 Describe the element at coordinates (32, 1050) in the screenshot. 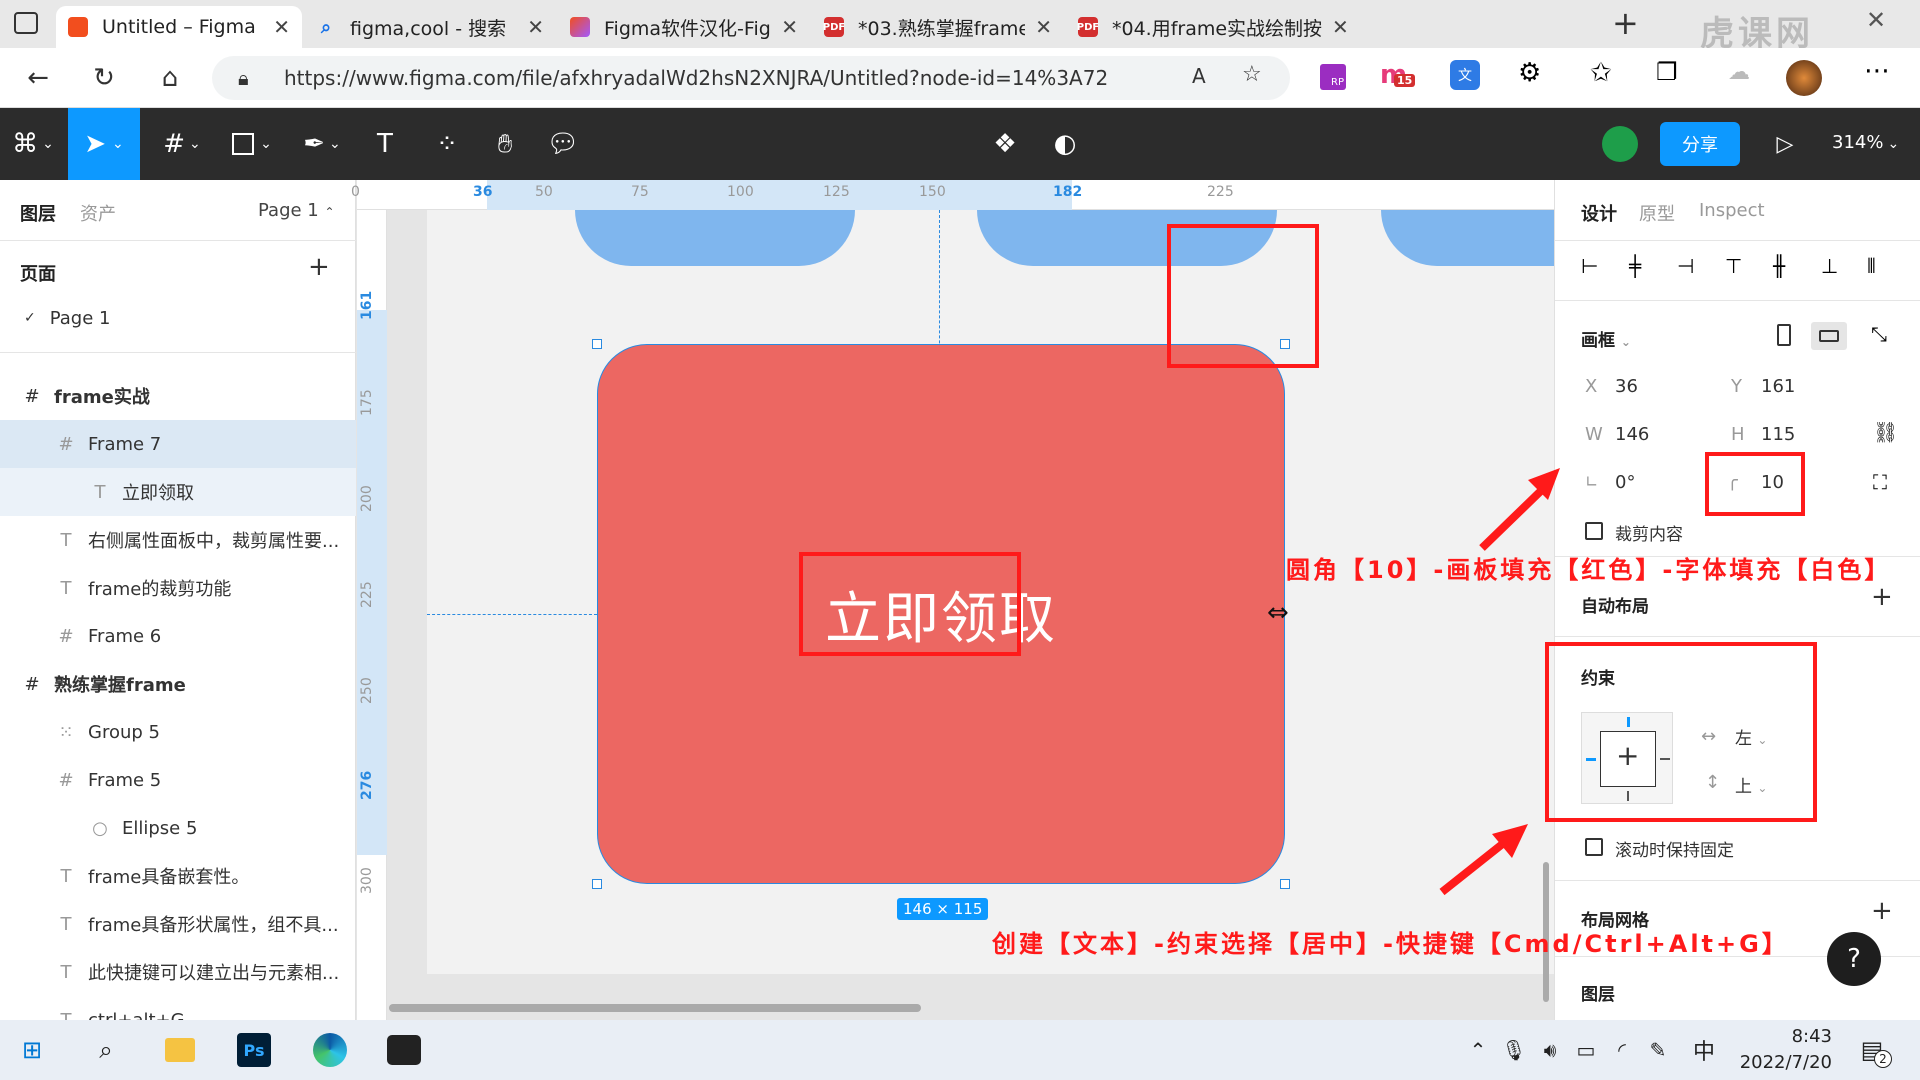

I see `windows-start-icon: ⊞` at that location.